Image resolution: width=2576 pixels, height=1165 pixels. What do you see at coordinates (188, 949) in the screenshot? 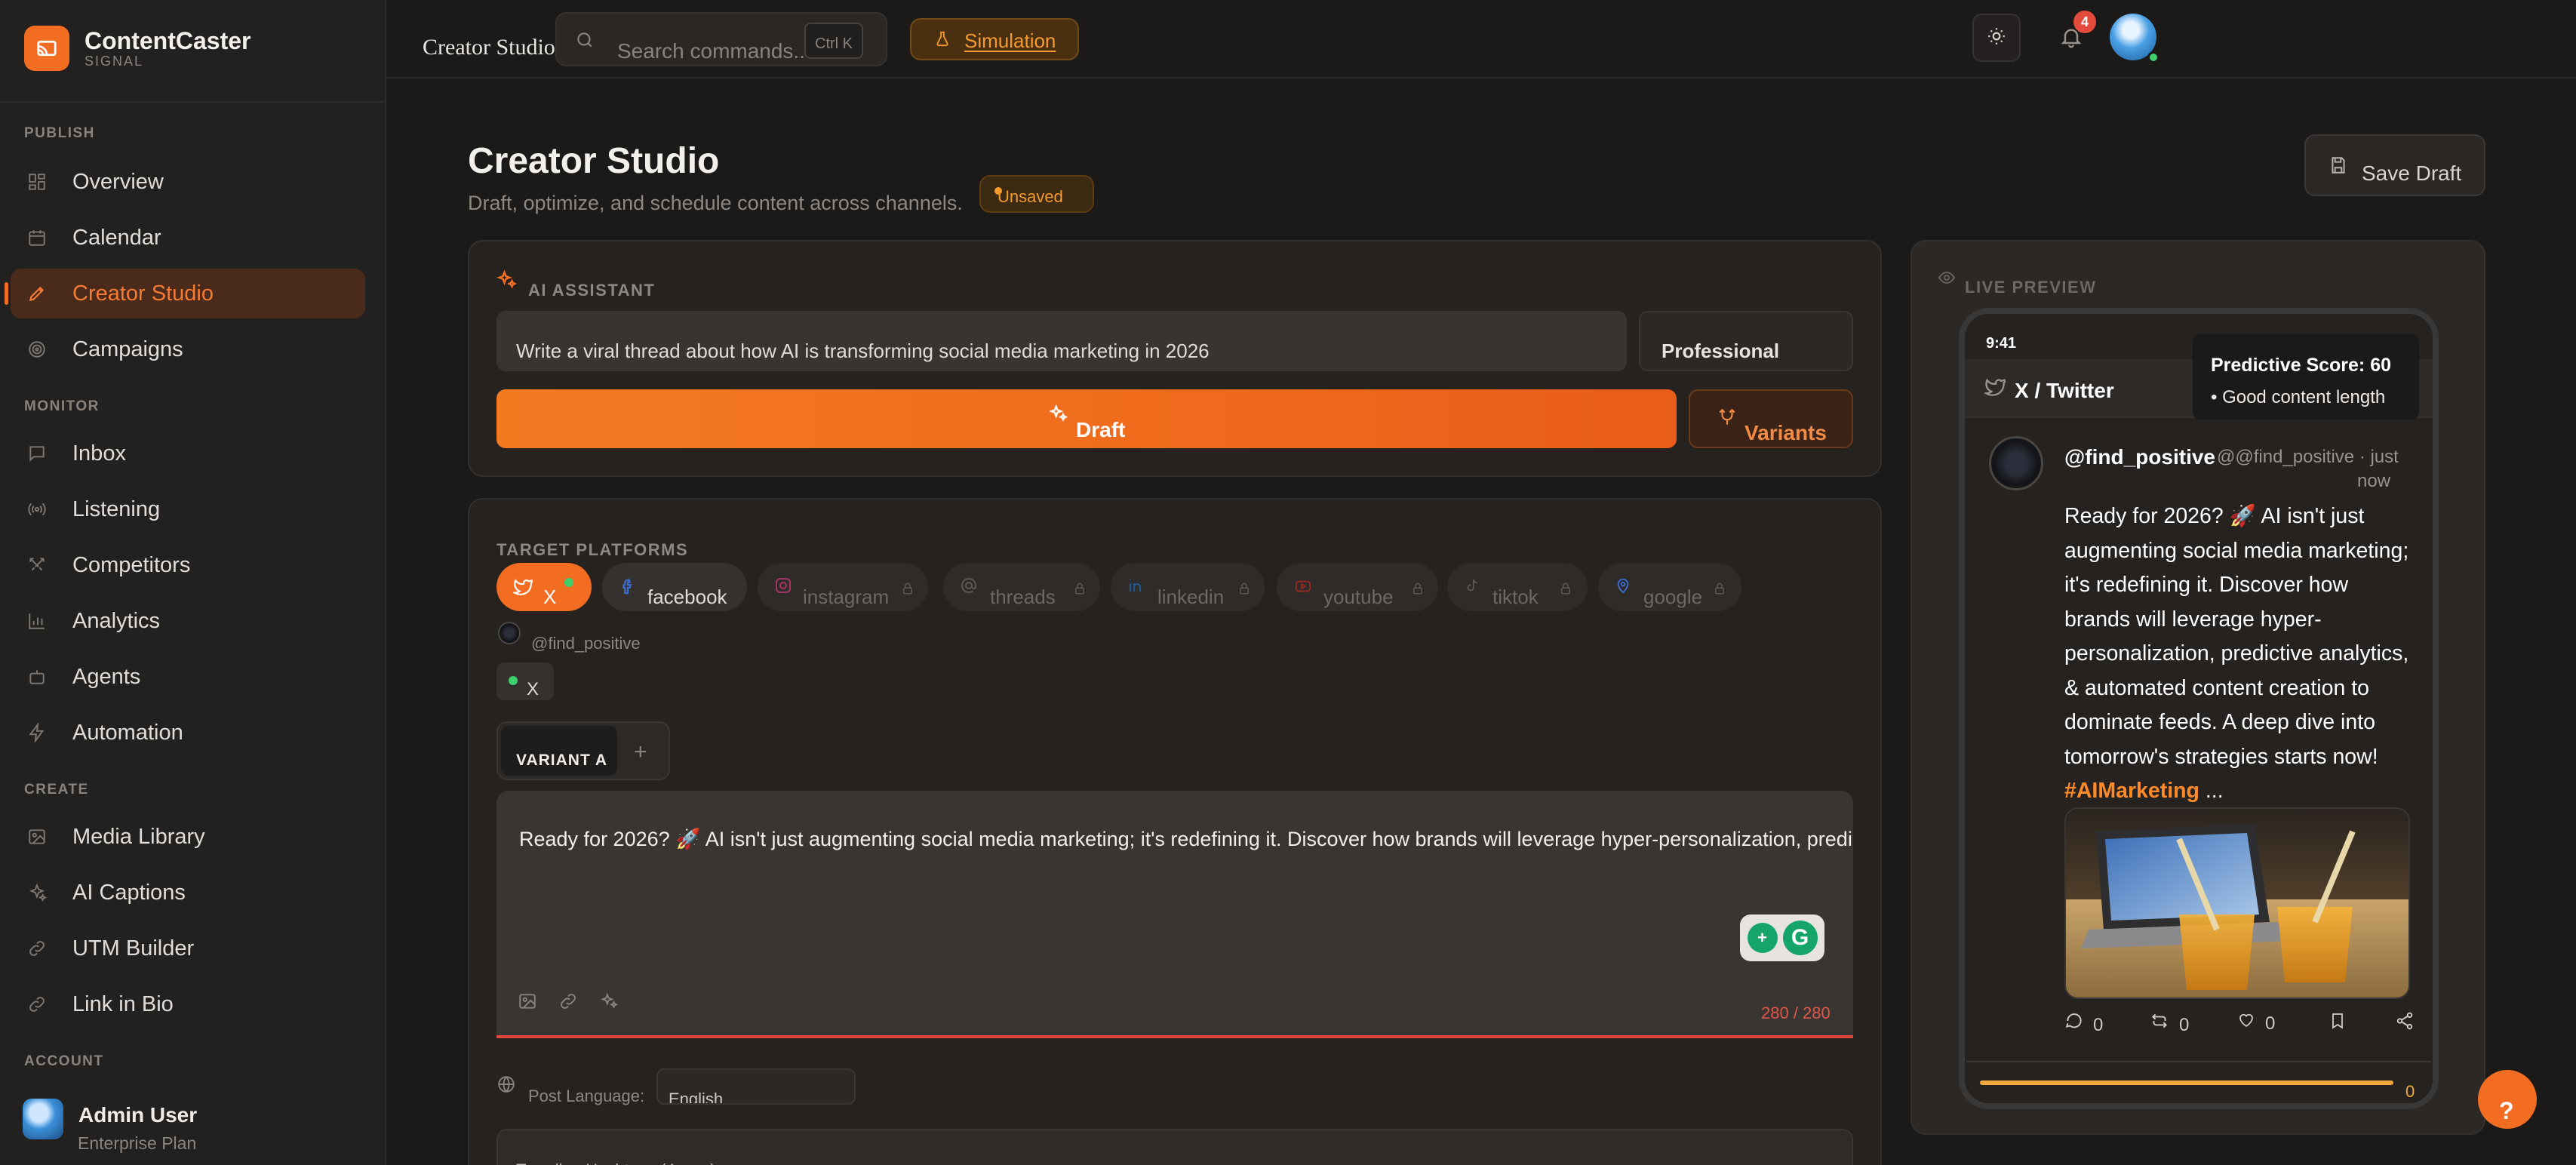
I see `nav-utm-builder: UTM Builder` at bounding box center [188, 949].